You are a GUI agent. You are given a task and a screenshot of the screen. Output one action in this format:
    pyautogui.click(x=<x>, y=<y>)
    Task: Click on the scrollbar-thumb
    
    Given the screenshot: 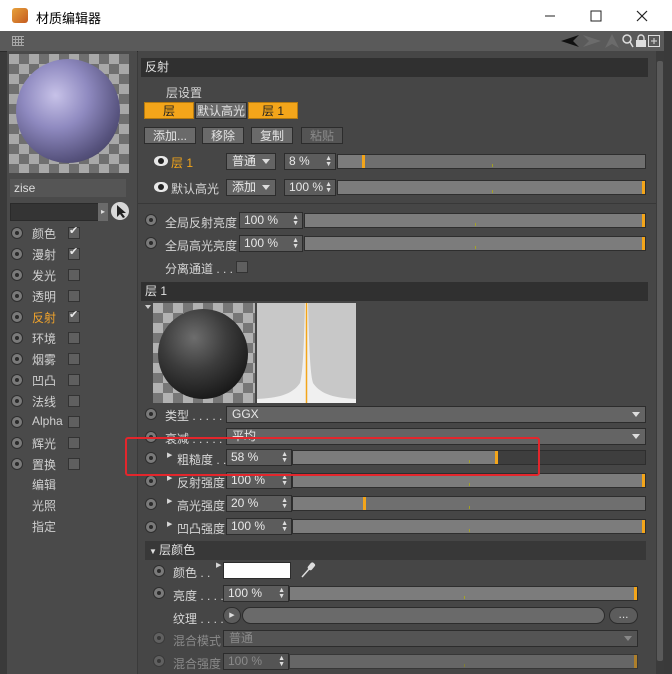 What is the action you would take?
    pyautogui.click(x=660, y=361)
    